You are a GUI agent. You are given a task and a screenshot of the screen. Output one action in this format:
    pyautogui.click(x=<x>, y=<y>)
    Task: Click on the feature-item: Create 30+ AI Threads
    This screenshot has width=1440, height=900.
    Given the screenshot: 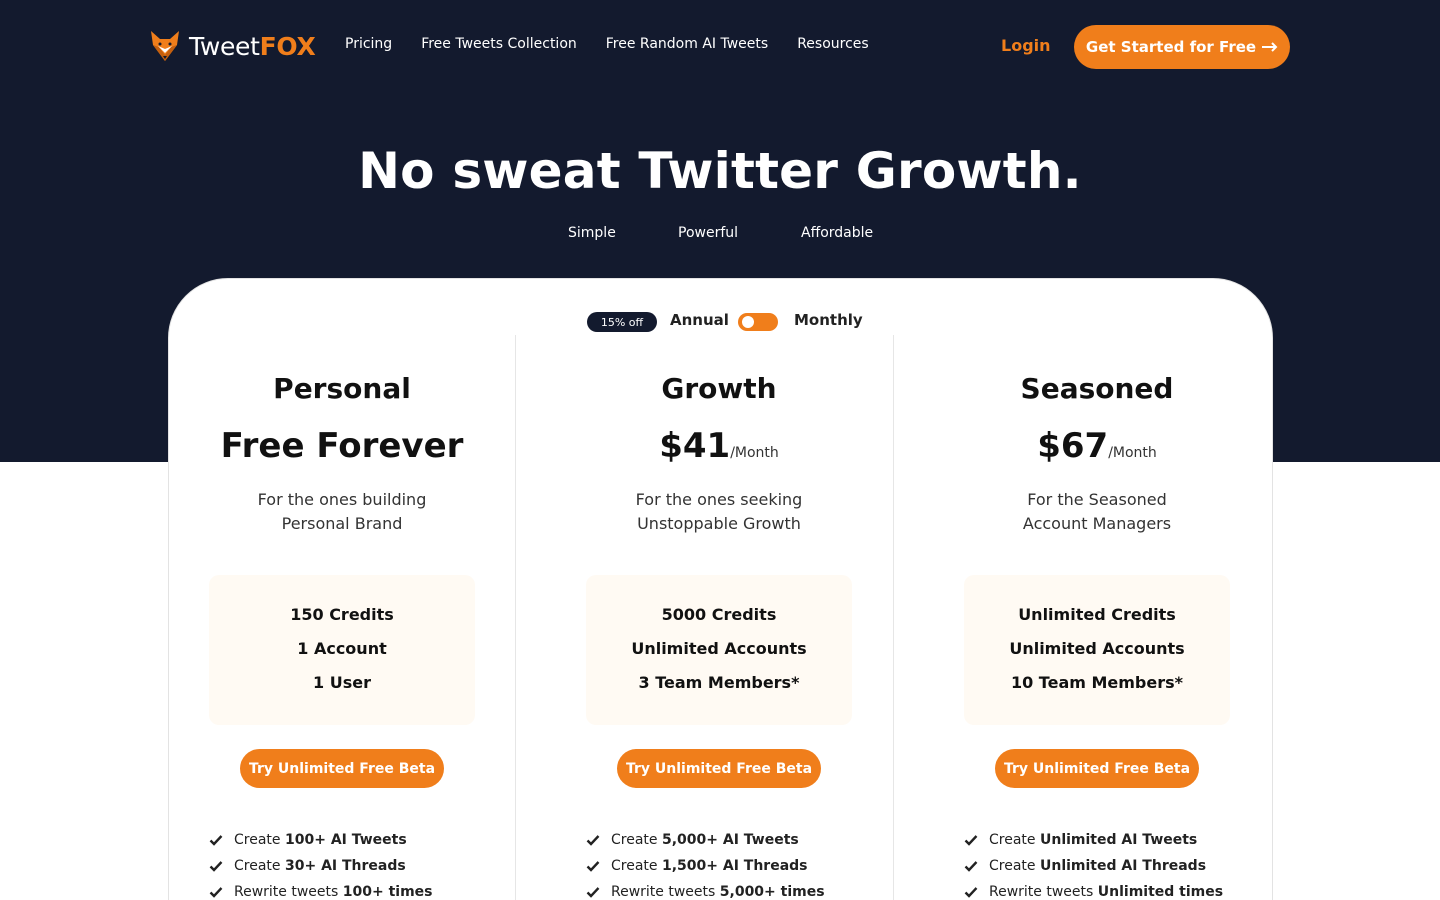 What is the action you would take?
    pyautogui.click(x=359, y=866)
    